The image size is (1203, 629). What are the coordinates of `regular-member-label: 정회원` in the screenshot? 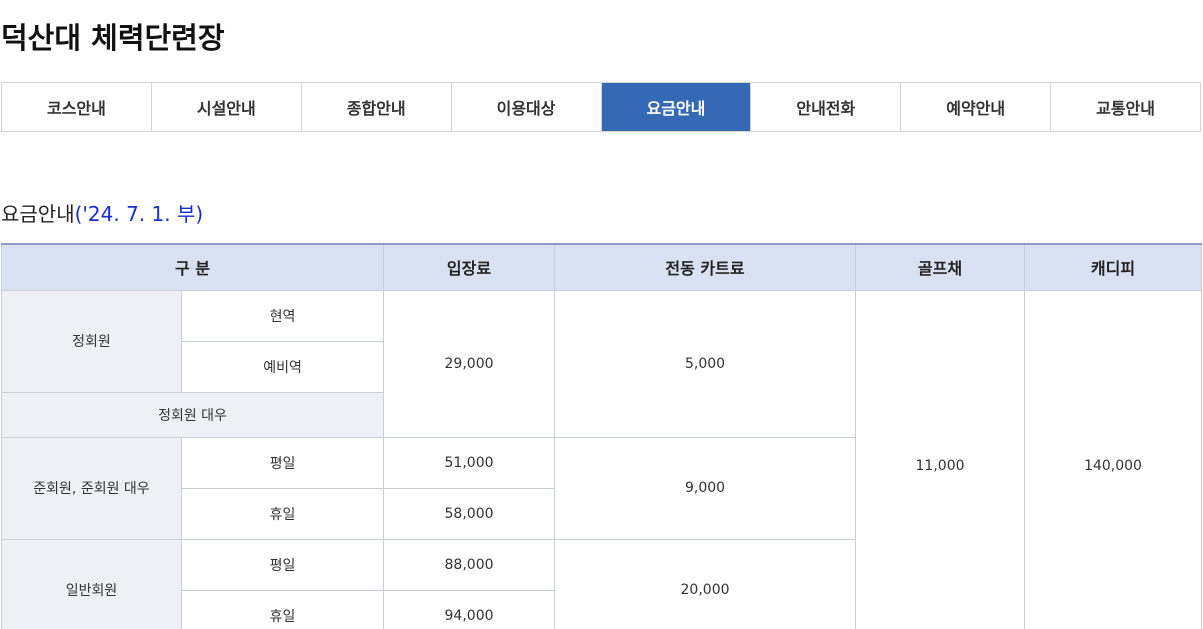 It's located at (91, 341).